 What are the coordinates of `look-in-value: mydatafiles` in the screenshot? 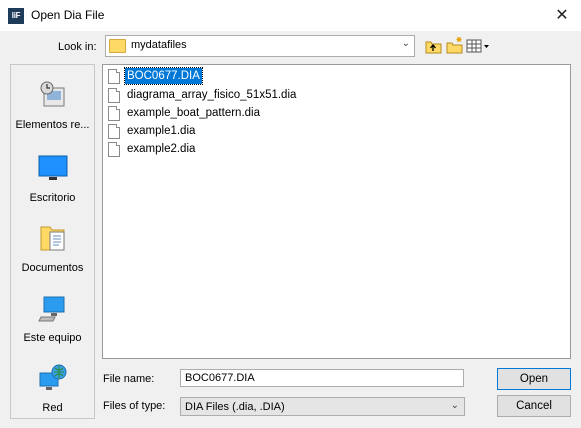 It's located at (159, 45).